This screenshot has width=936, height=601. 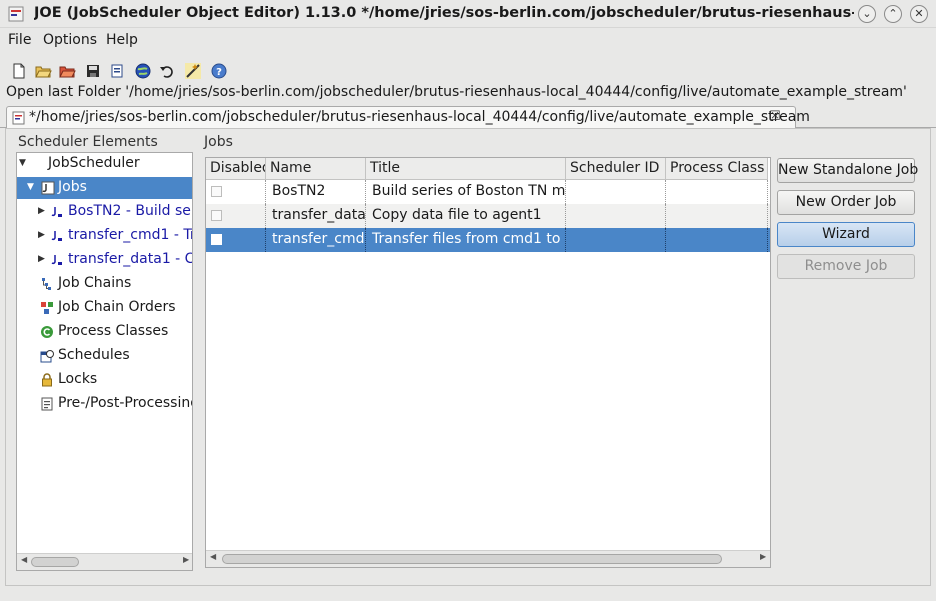 What do you see at coordinates (93, 71) in the screenshot?
I see `save-icon` at bounding box center [93, 71].